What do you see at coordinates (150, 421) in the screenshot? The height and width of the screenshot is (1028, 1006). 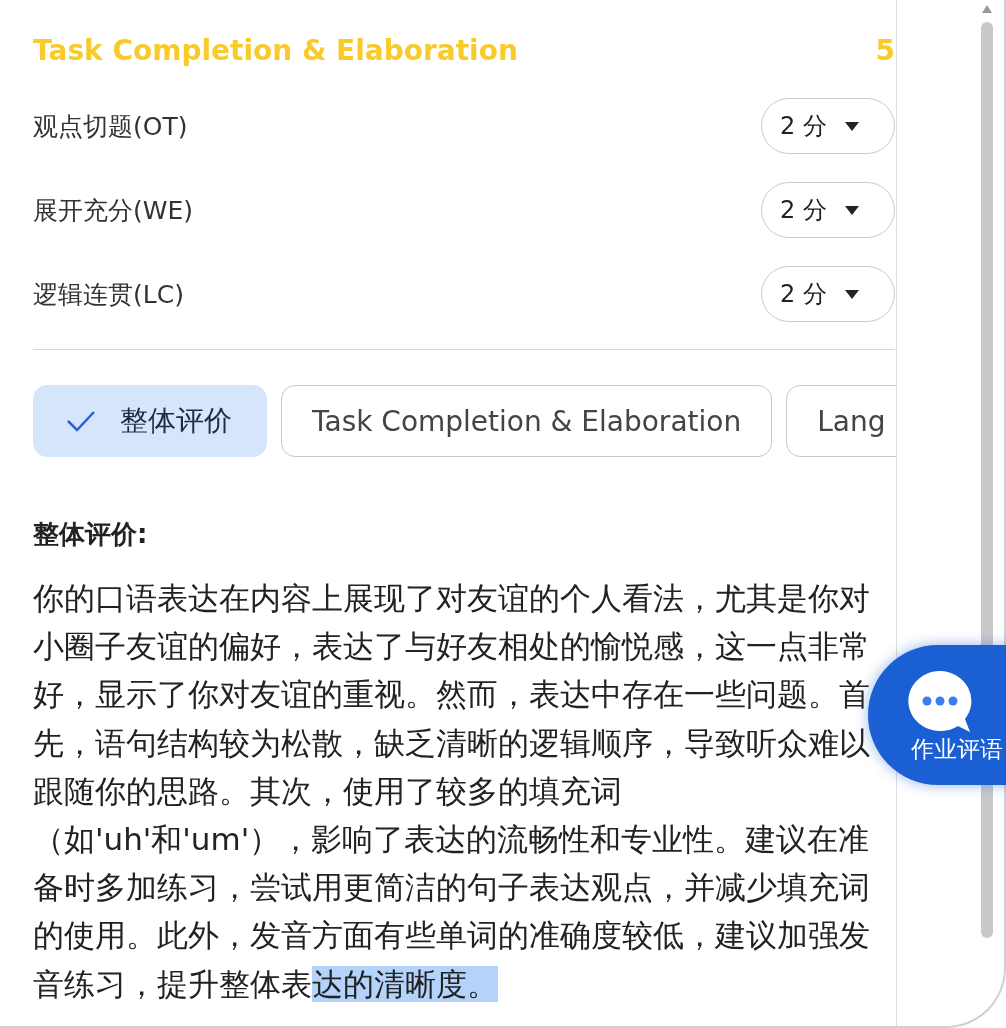 I see `tab: 整体评价` at bounding box center [150, 421].